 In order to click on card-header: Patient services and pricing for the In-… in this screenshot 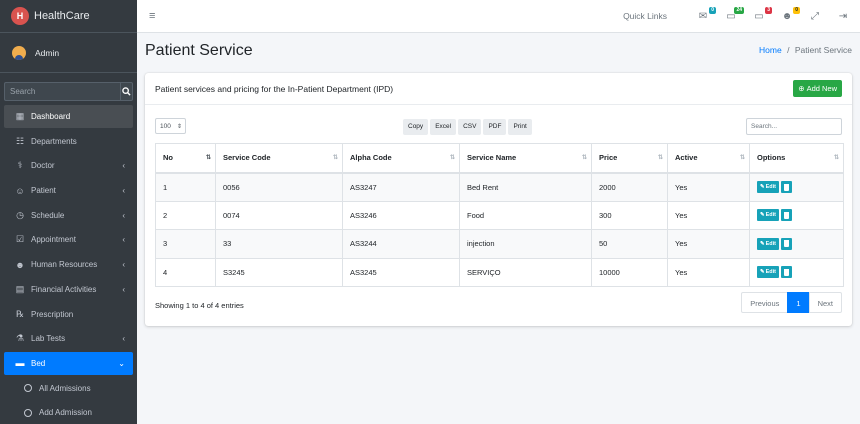, I will do `click(498, 89)`.